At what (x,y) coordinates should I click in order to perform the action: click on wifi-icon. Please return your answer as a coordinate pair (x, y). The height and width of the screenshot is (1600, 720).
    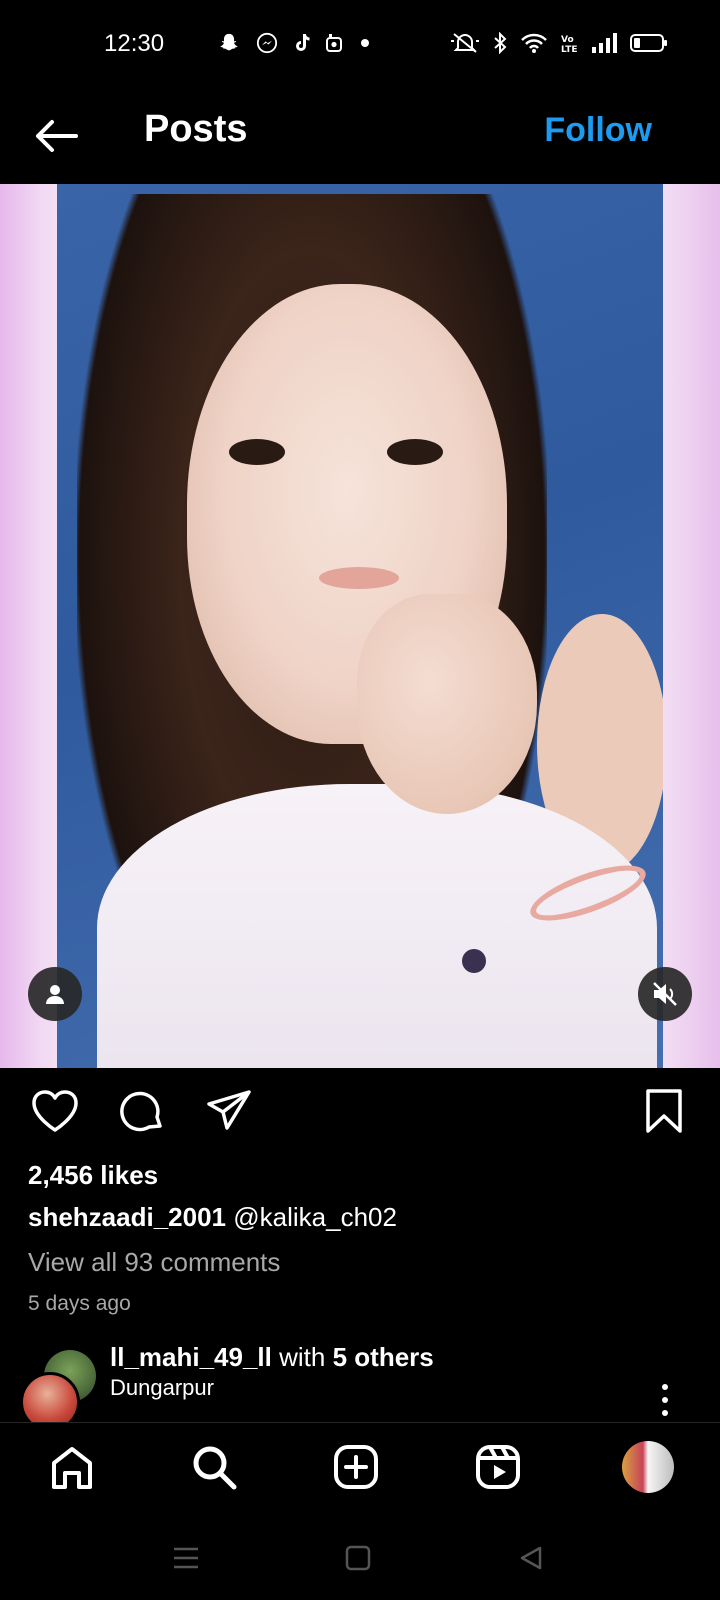
    Looking at the image, I should click on (534, 43).